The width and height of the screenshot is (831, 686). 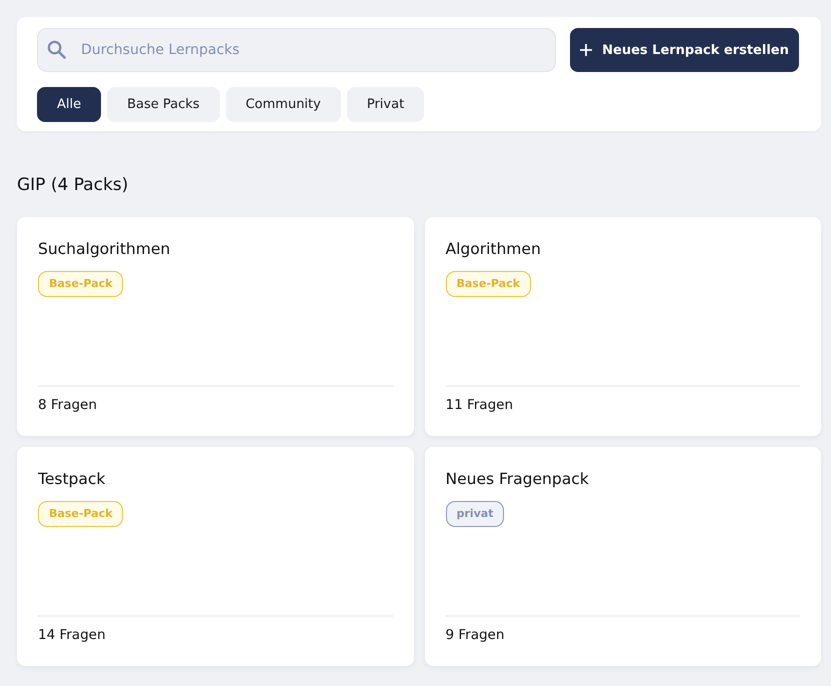 I want to click on plus-icon, so click(x=586, y=50).